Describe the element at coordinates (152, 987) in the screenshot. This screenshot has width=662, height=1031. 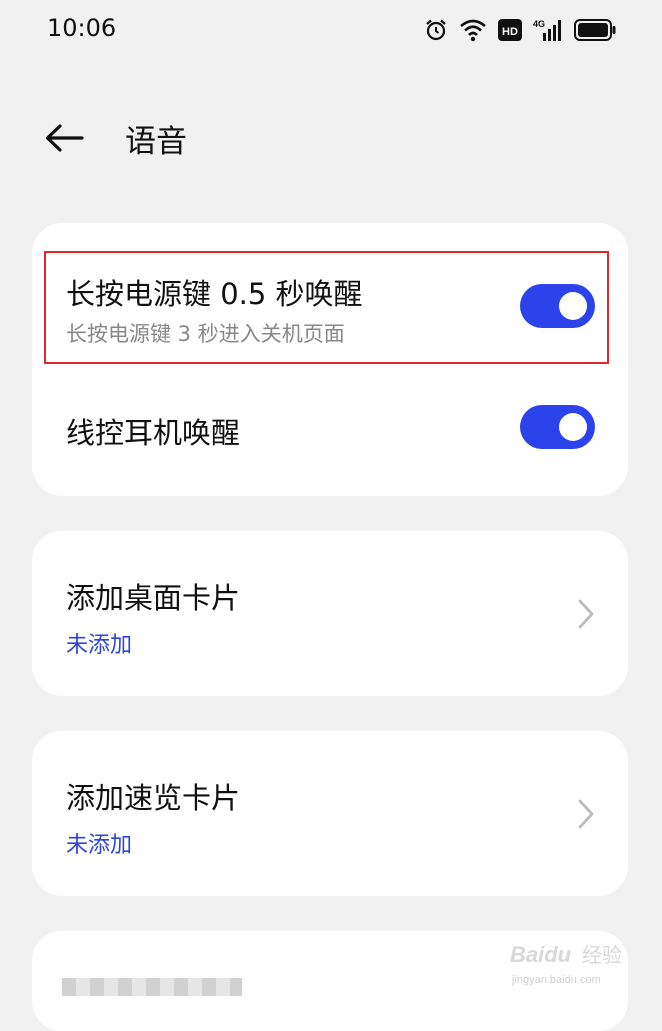
I see `blurred-text` at that location.